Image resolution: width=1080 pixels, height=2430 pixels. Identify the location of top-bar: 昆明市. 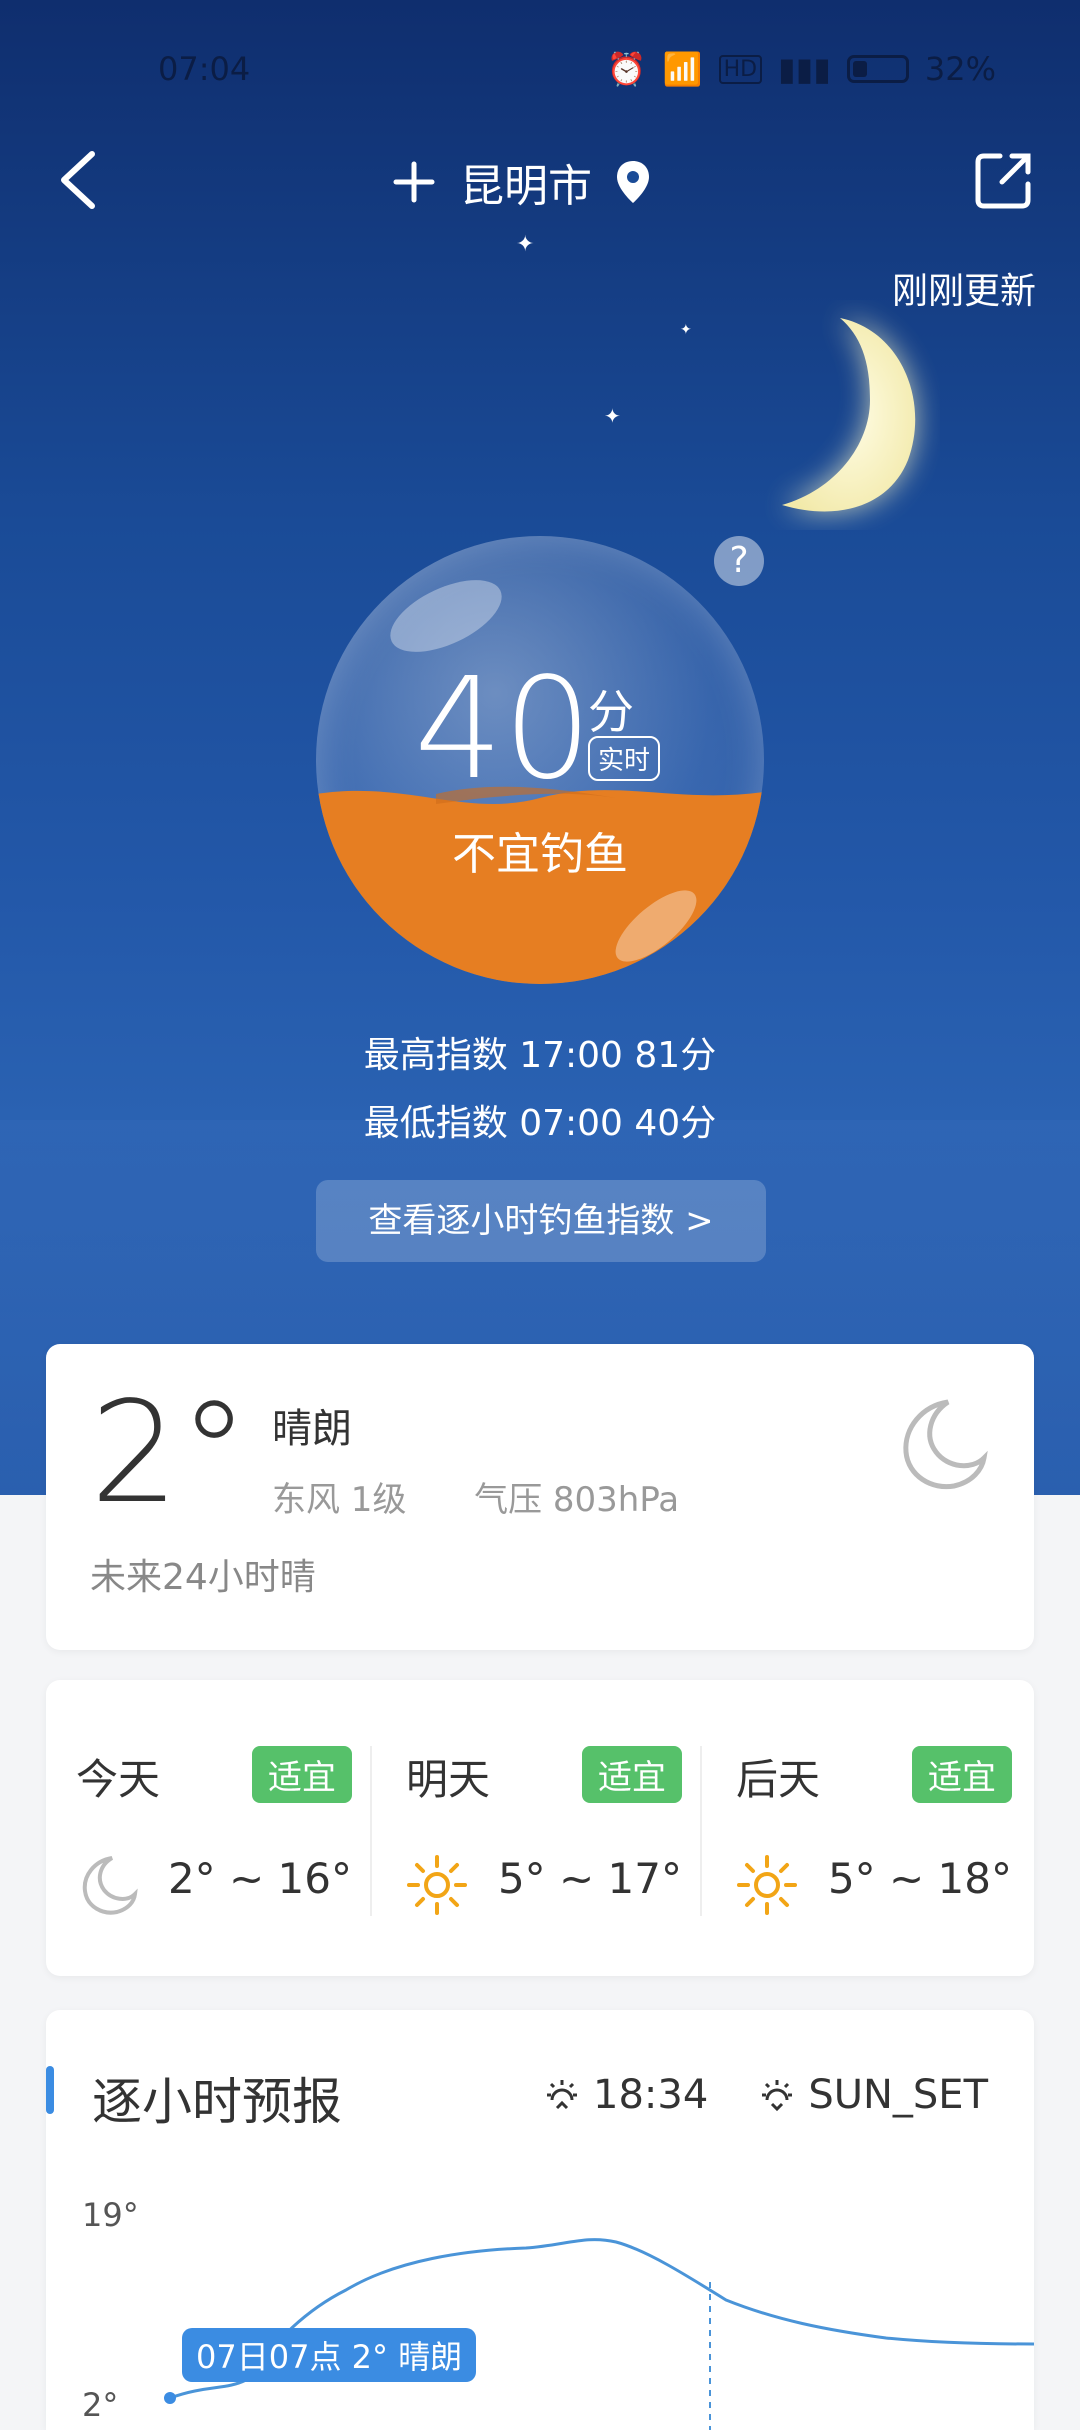
(540, 180).